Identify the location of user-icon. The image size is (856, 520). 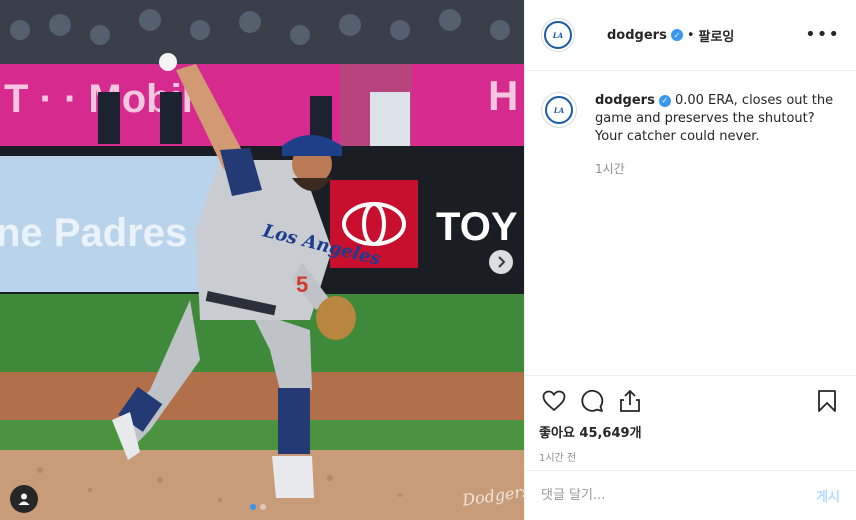
(24, 499).